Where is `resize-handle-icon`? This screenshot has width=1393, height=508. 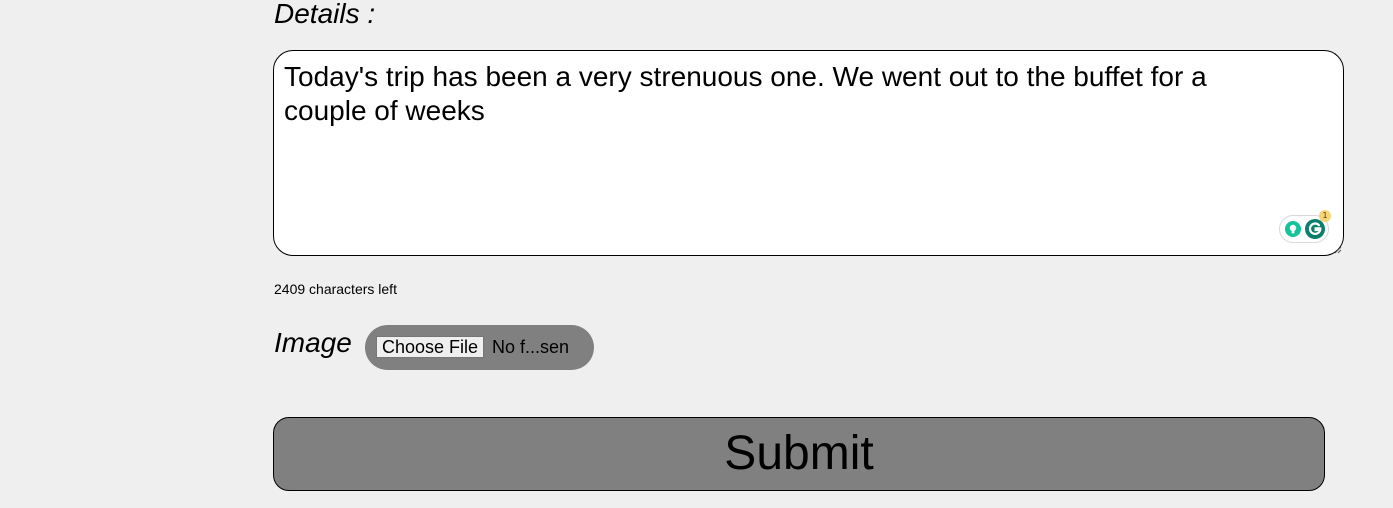
resize-handle-icon is located at coordinates (1338, 250).